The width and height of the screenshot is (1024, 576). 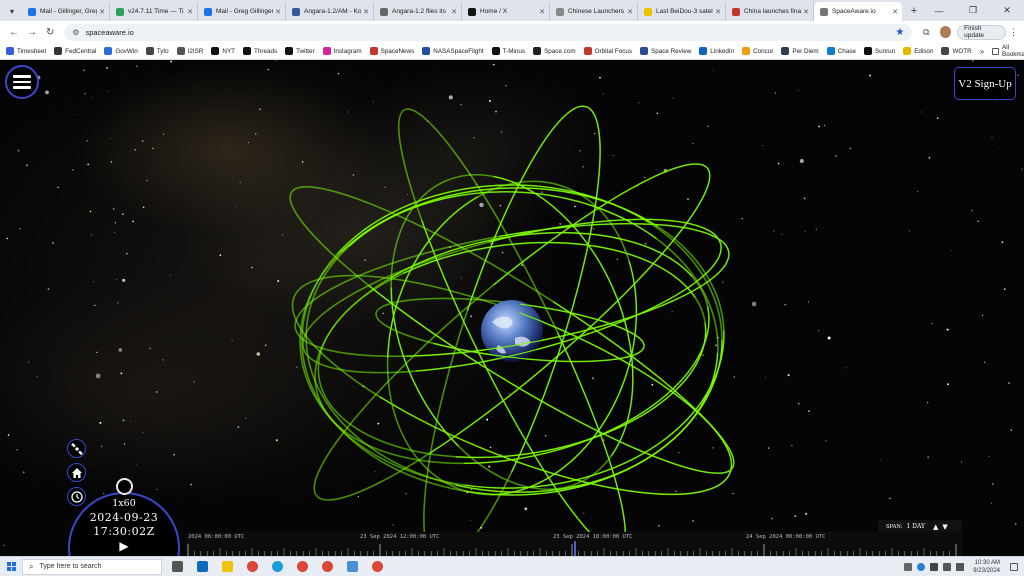 What do you see at coordinates (921, 566) in the screenshot?
I see `weather-icon` at bounding box center [921, 566].